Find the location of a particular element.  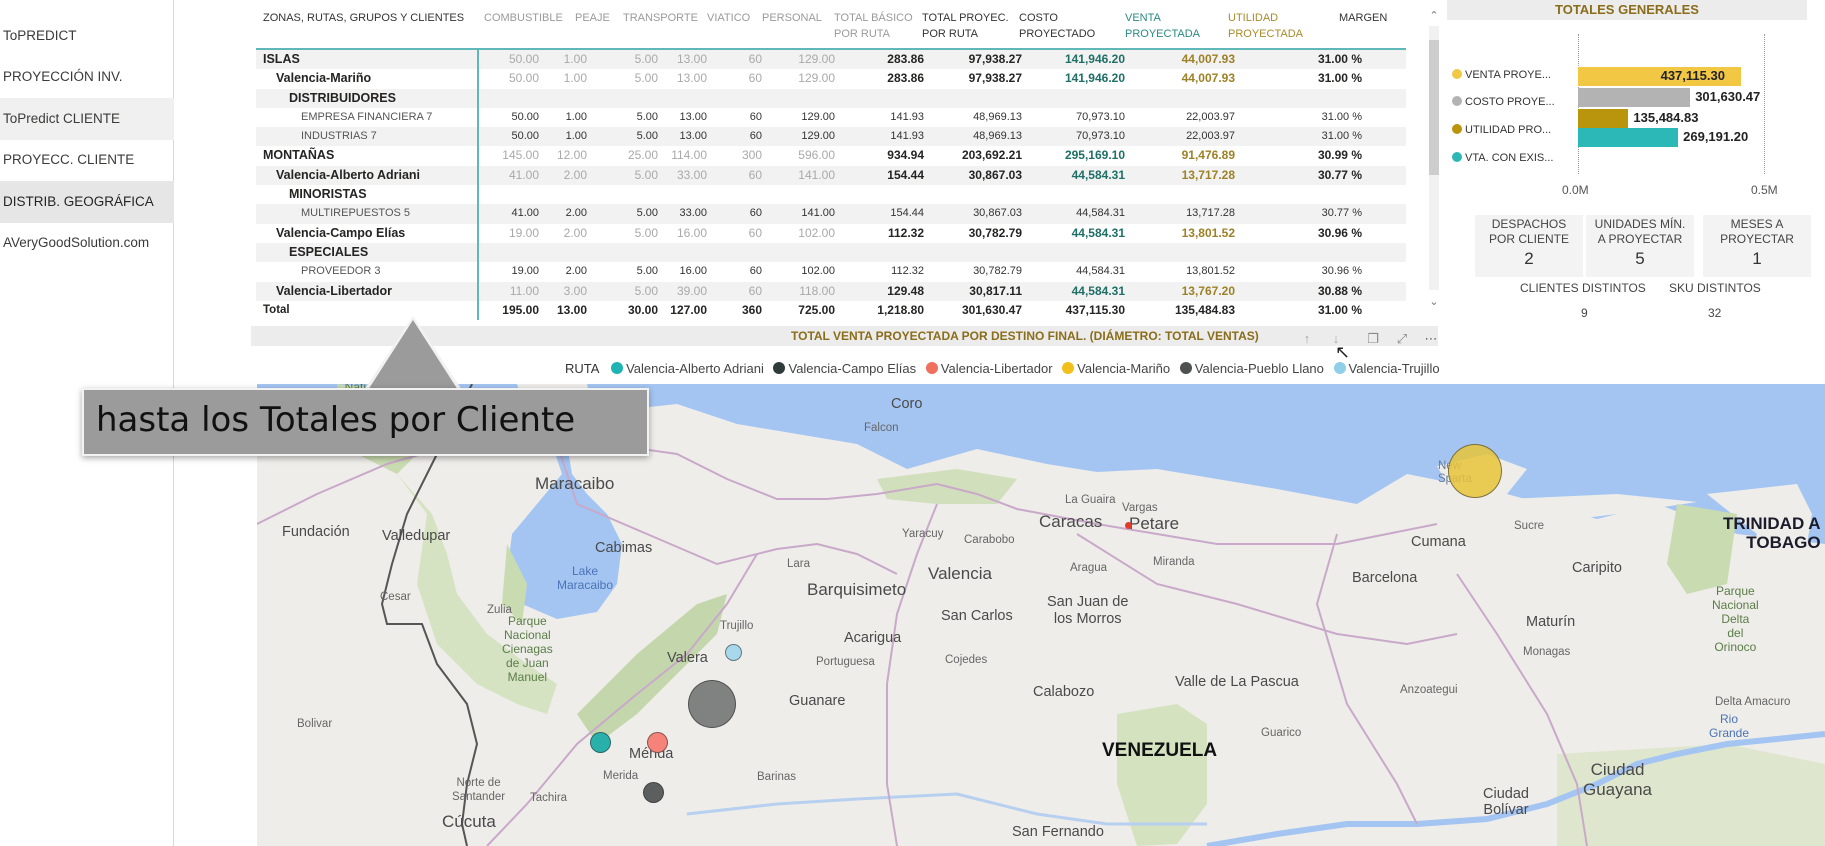

legend-item-libertador: Valencia-Libertador is located at coordinates (989, 368).